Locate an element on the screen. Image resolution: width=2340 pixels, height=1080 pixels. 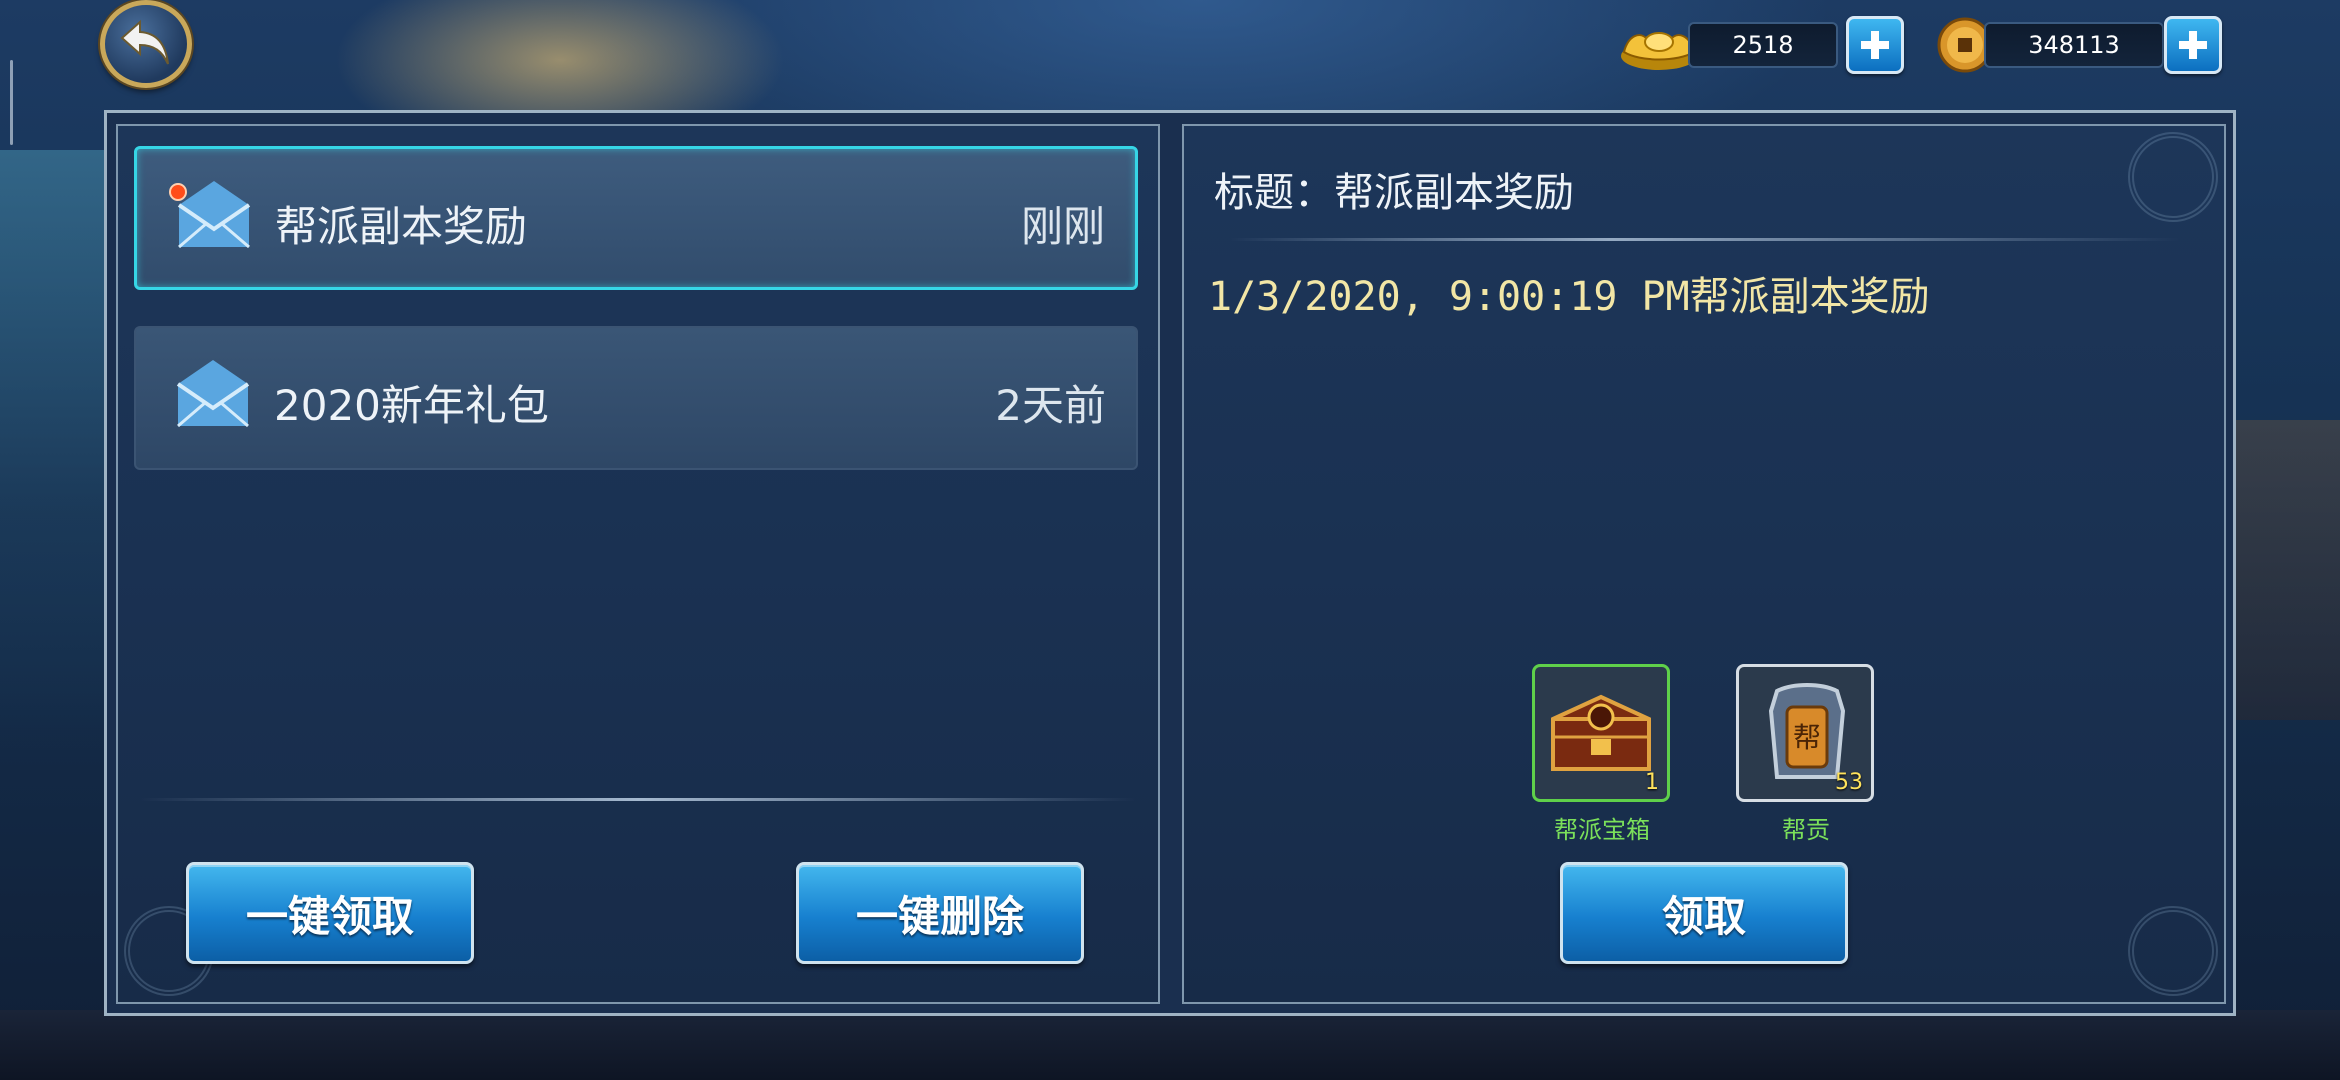
mail-detail-body: 1/3/2020, 9:00:19 PM帮派副本奖励 is located at coordinates (1569, 297).